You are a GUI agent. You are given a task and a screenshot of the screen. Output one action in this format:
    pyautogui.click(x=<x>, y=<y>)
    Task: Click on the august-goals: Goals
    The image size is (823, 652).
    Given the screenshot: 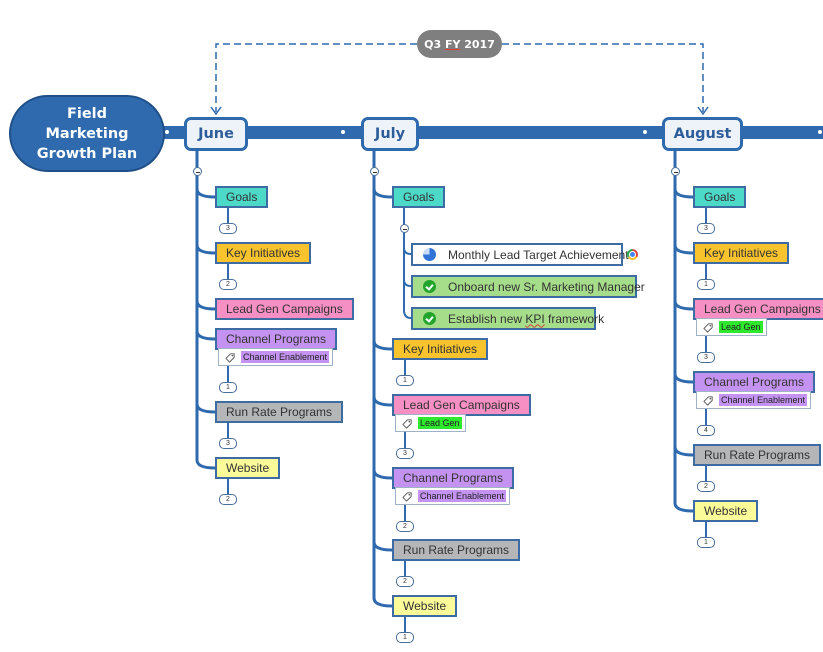 What is the action you would take?
    pyautogui.click(x=720, y=197)
    